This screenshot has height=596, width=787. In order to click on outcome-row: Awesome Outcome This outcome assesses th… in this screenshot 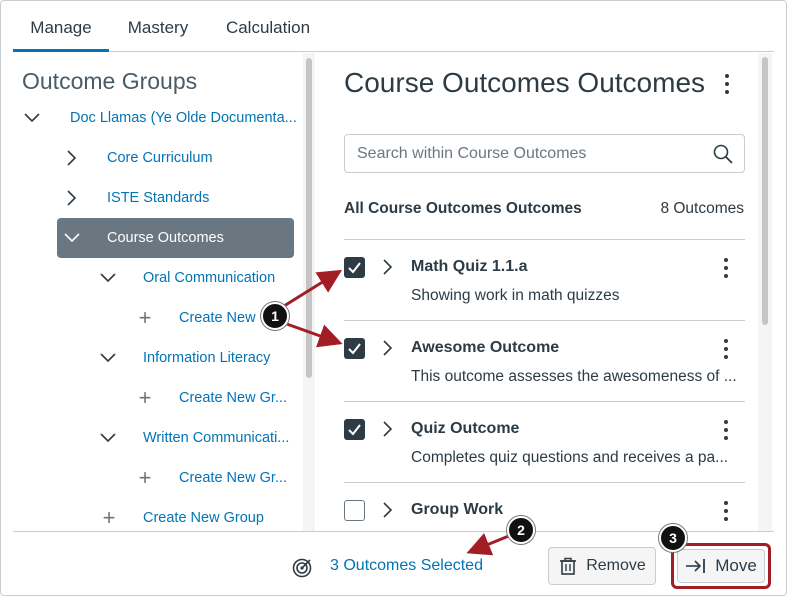, I will do `click(544, 362)`.